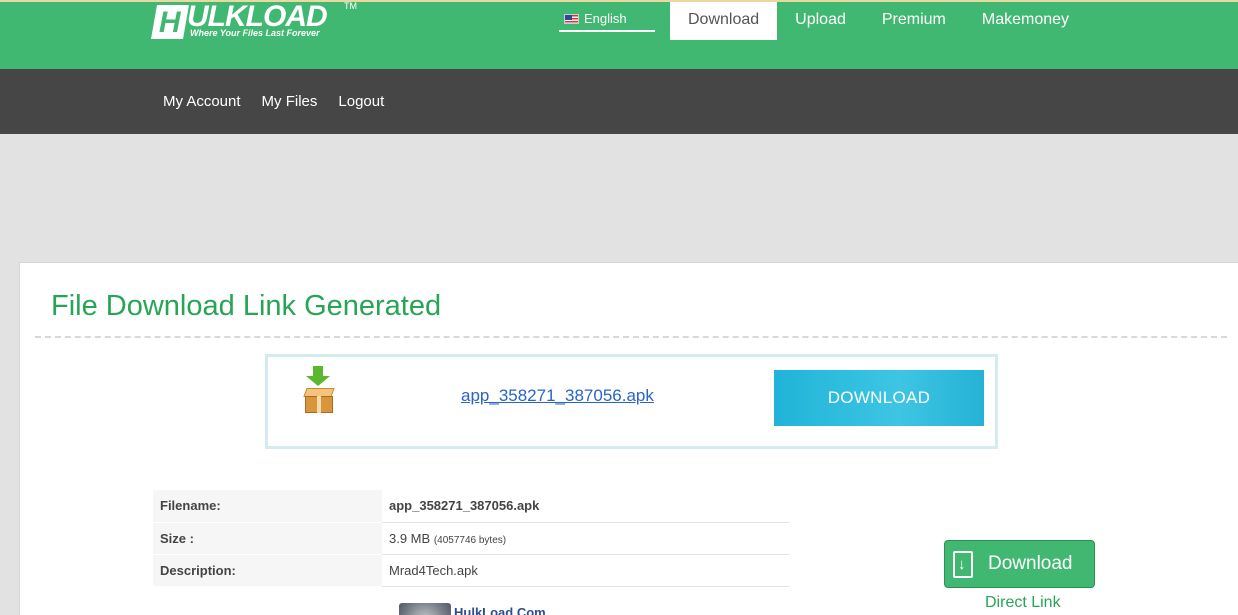 This screenshot has height=615, width=1238. Describe the element at coordinates (290, 101) in the screenshot. I see `my-files-link: My Files` at that location.